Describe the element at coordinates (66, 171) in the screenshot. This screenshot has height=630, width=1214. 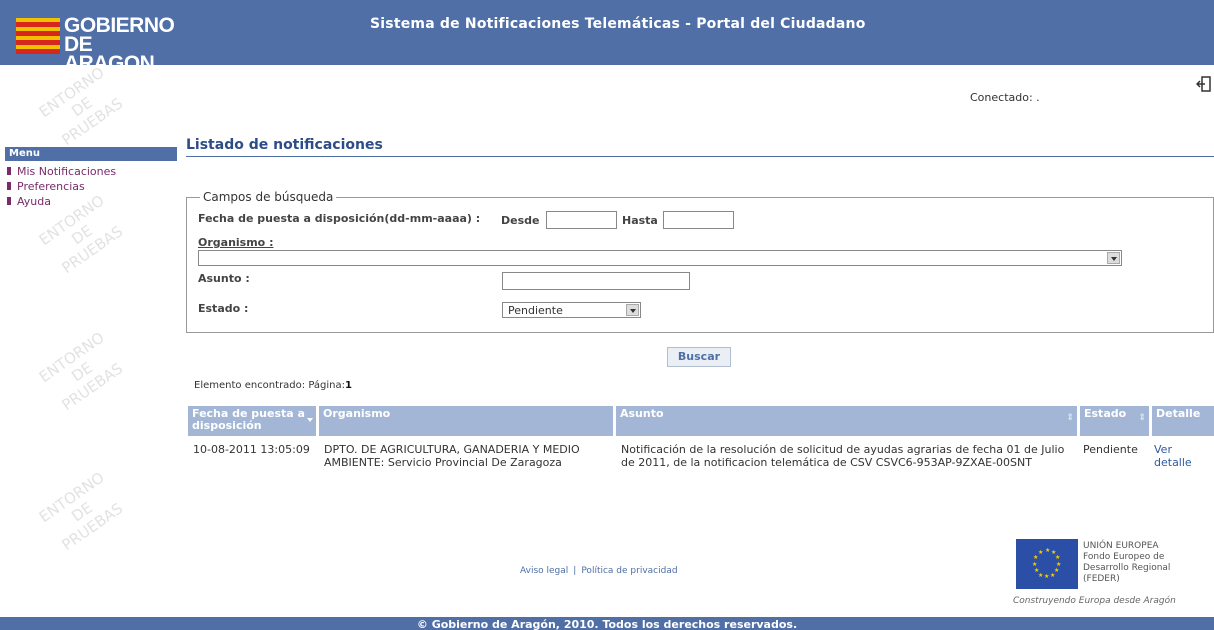
I see `menu-item-label: Mis Notificaciones` at that location.